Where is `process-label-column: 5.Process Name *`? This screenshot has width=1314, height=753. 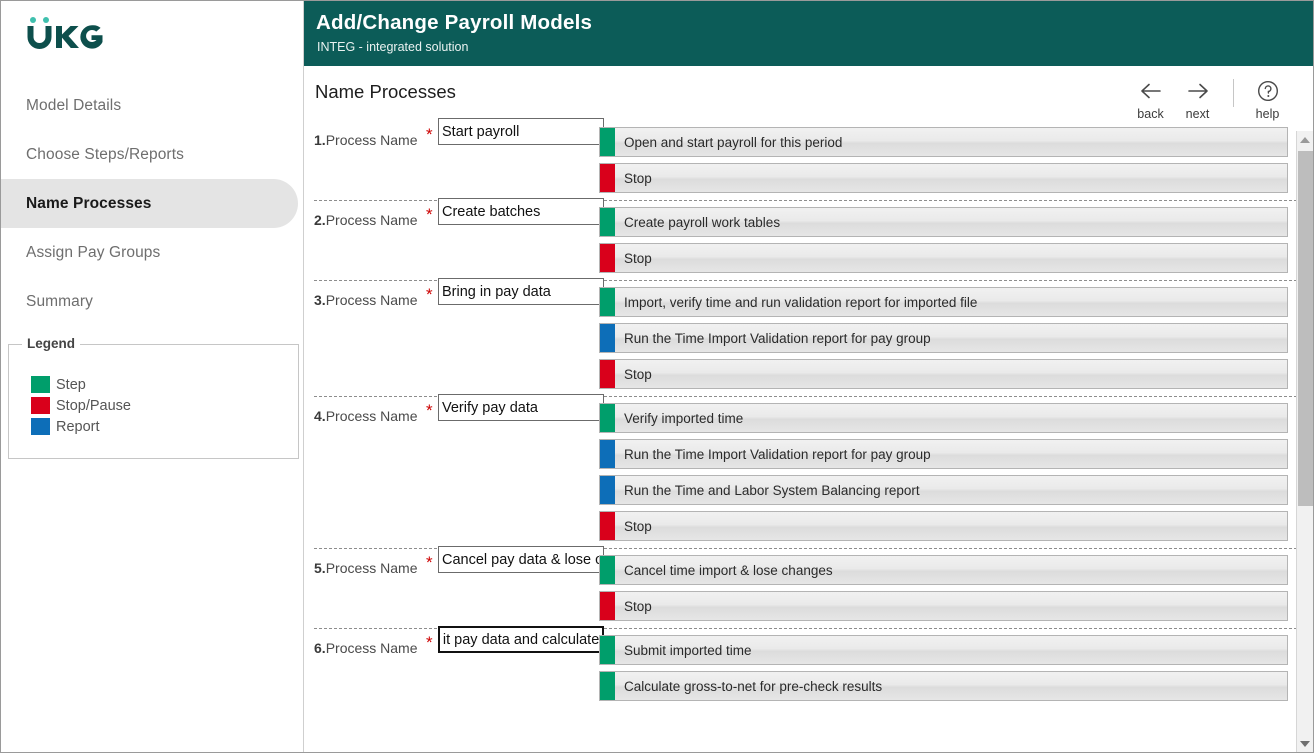 process-label-column: 5.Process Name * is located at coordinates (454, 583).